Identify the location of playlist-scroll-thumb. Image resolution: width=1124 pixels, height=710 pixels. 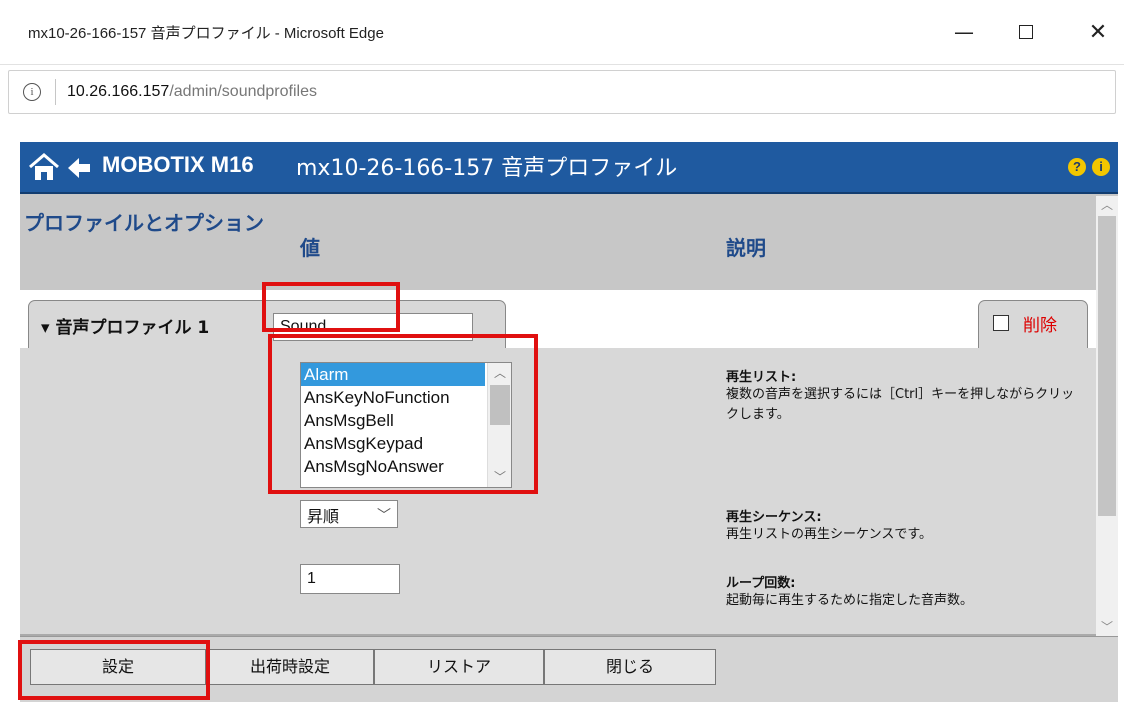
(500, 405).